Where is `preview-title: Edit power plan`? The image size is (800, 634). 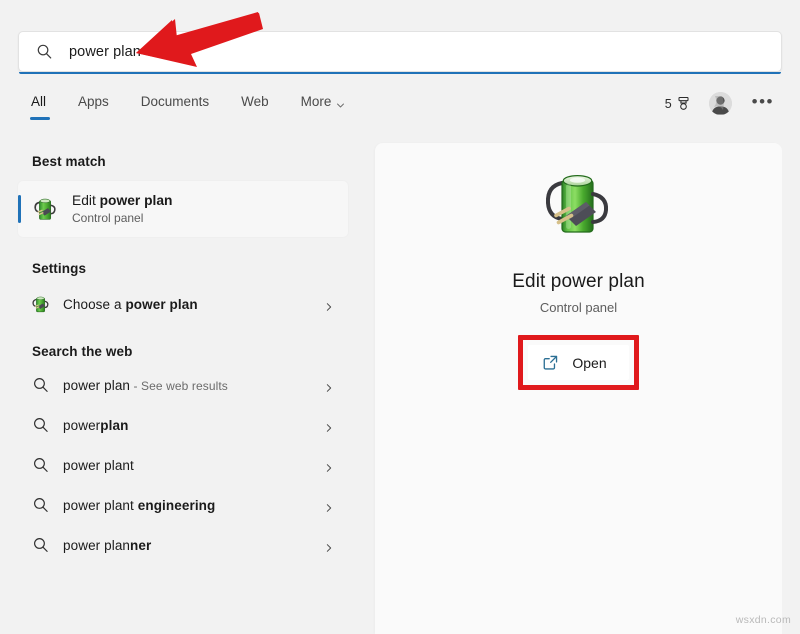
preview-title: Edit power plan is located at coordinates (578, 281).